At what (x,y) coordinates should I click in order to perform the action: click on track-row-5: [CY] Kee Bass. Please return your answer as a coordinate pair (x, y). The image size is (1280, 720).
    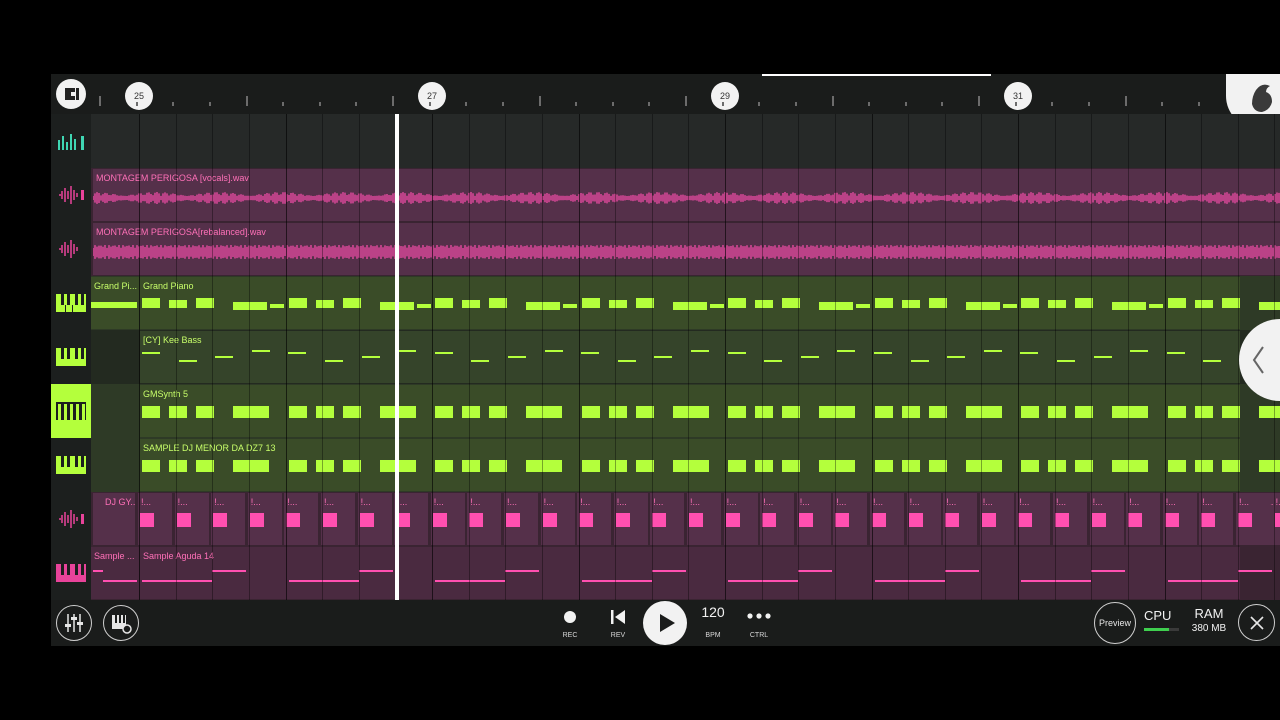
    Looking at the image, I should click on (665, 357).